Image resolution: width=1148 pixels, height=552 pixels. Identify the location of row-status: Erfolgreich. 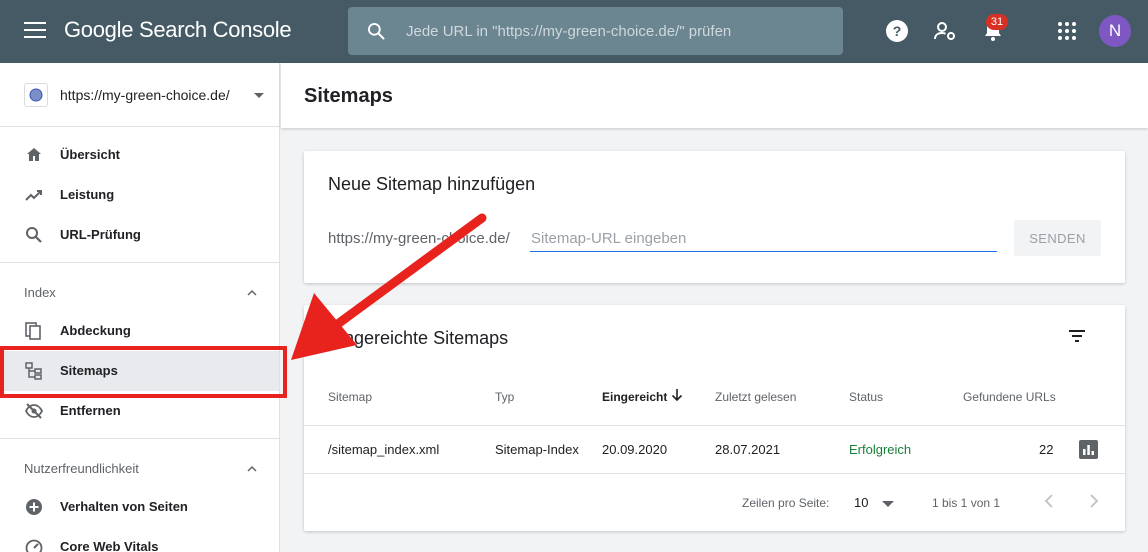
(880, 449).